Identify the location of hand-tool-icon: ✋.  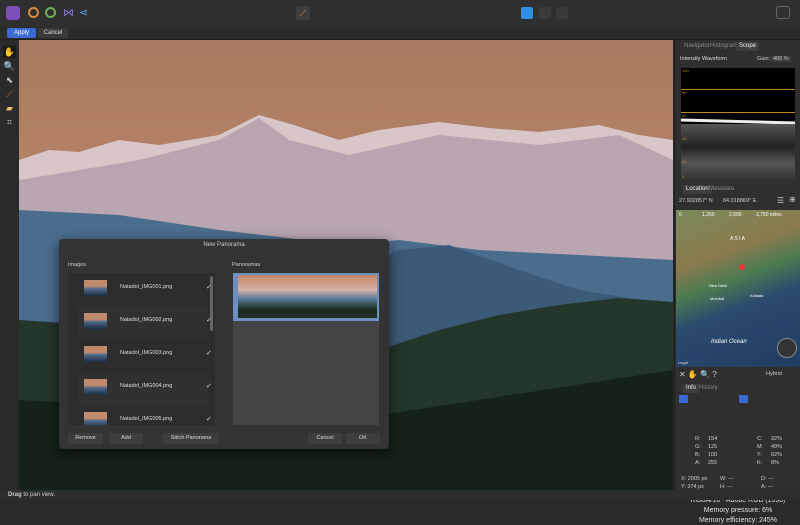
(9, 52).